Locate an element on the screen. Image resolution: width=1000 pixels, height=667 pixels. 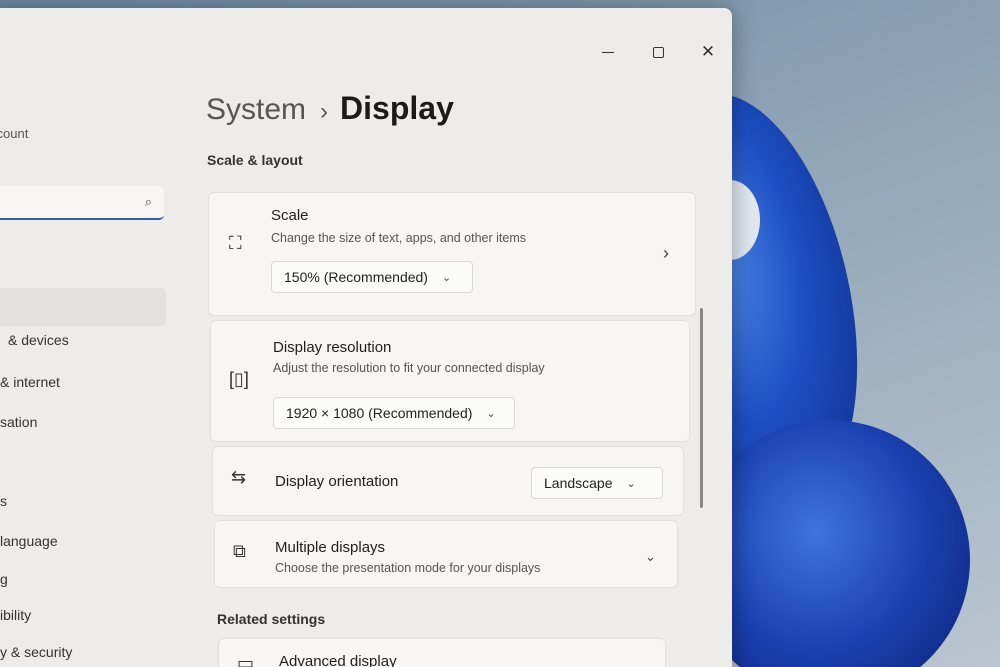
maximize-button is located at coordinates (658, 52).